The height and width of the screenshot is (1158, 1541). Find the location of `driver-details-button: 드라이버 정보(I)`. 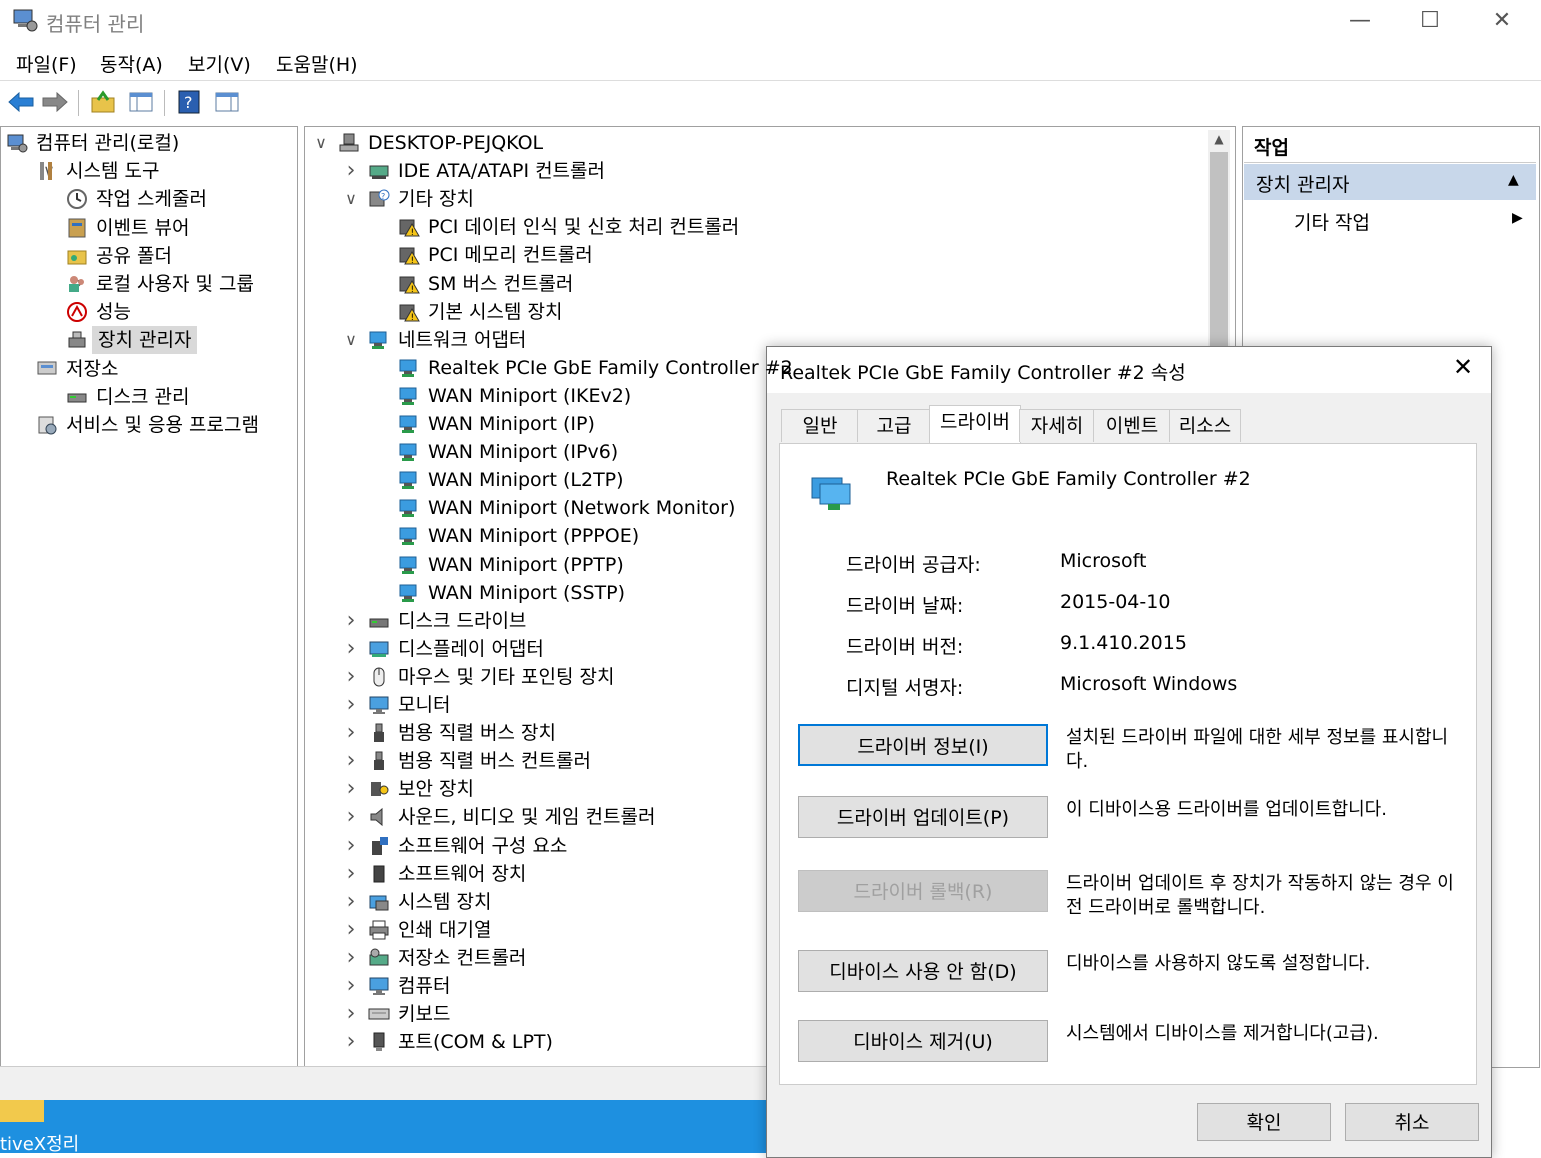

driver-details-button: 드라이버 정보(I) is located at coordinates (923, 745).